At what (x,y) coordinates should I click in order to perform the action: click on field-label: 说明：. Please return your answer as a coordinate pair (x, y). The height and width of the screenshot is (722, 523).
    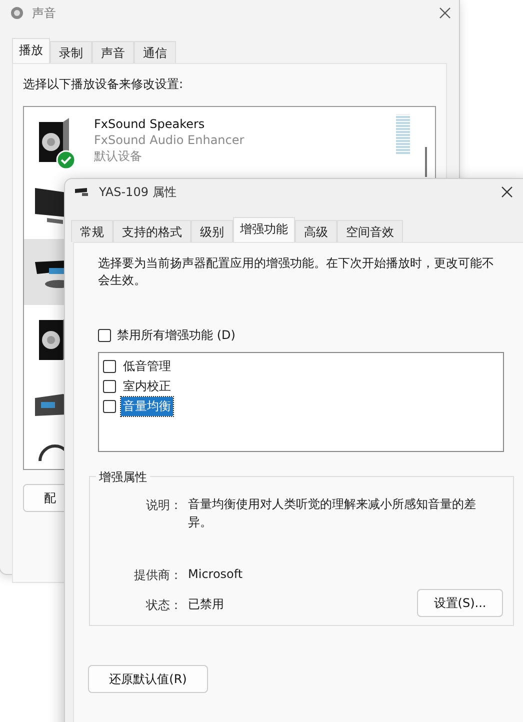
    Looking at the image, I should click on (163, 505).